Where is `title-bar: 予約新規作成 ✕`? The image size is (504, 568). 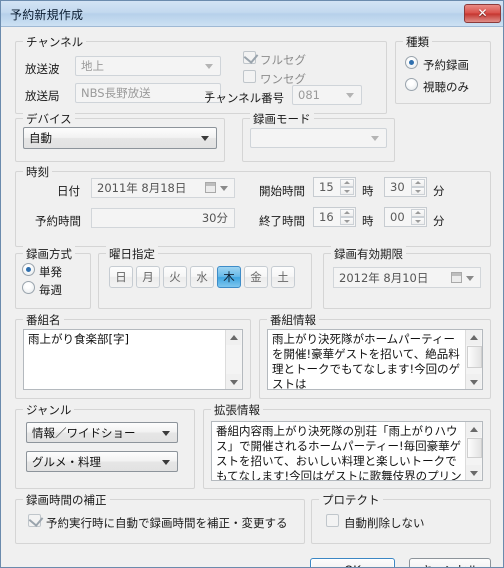 title-bar: 予約新規作成 ✕ is located at coordinates (252, 14).